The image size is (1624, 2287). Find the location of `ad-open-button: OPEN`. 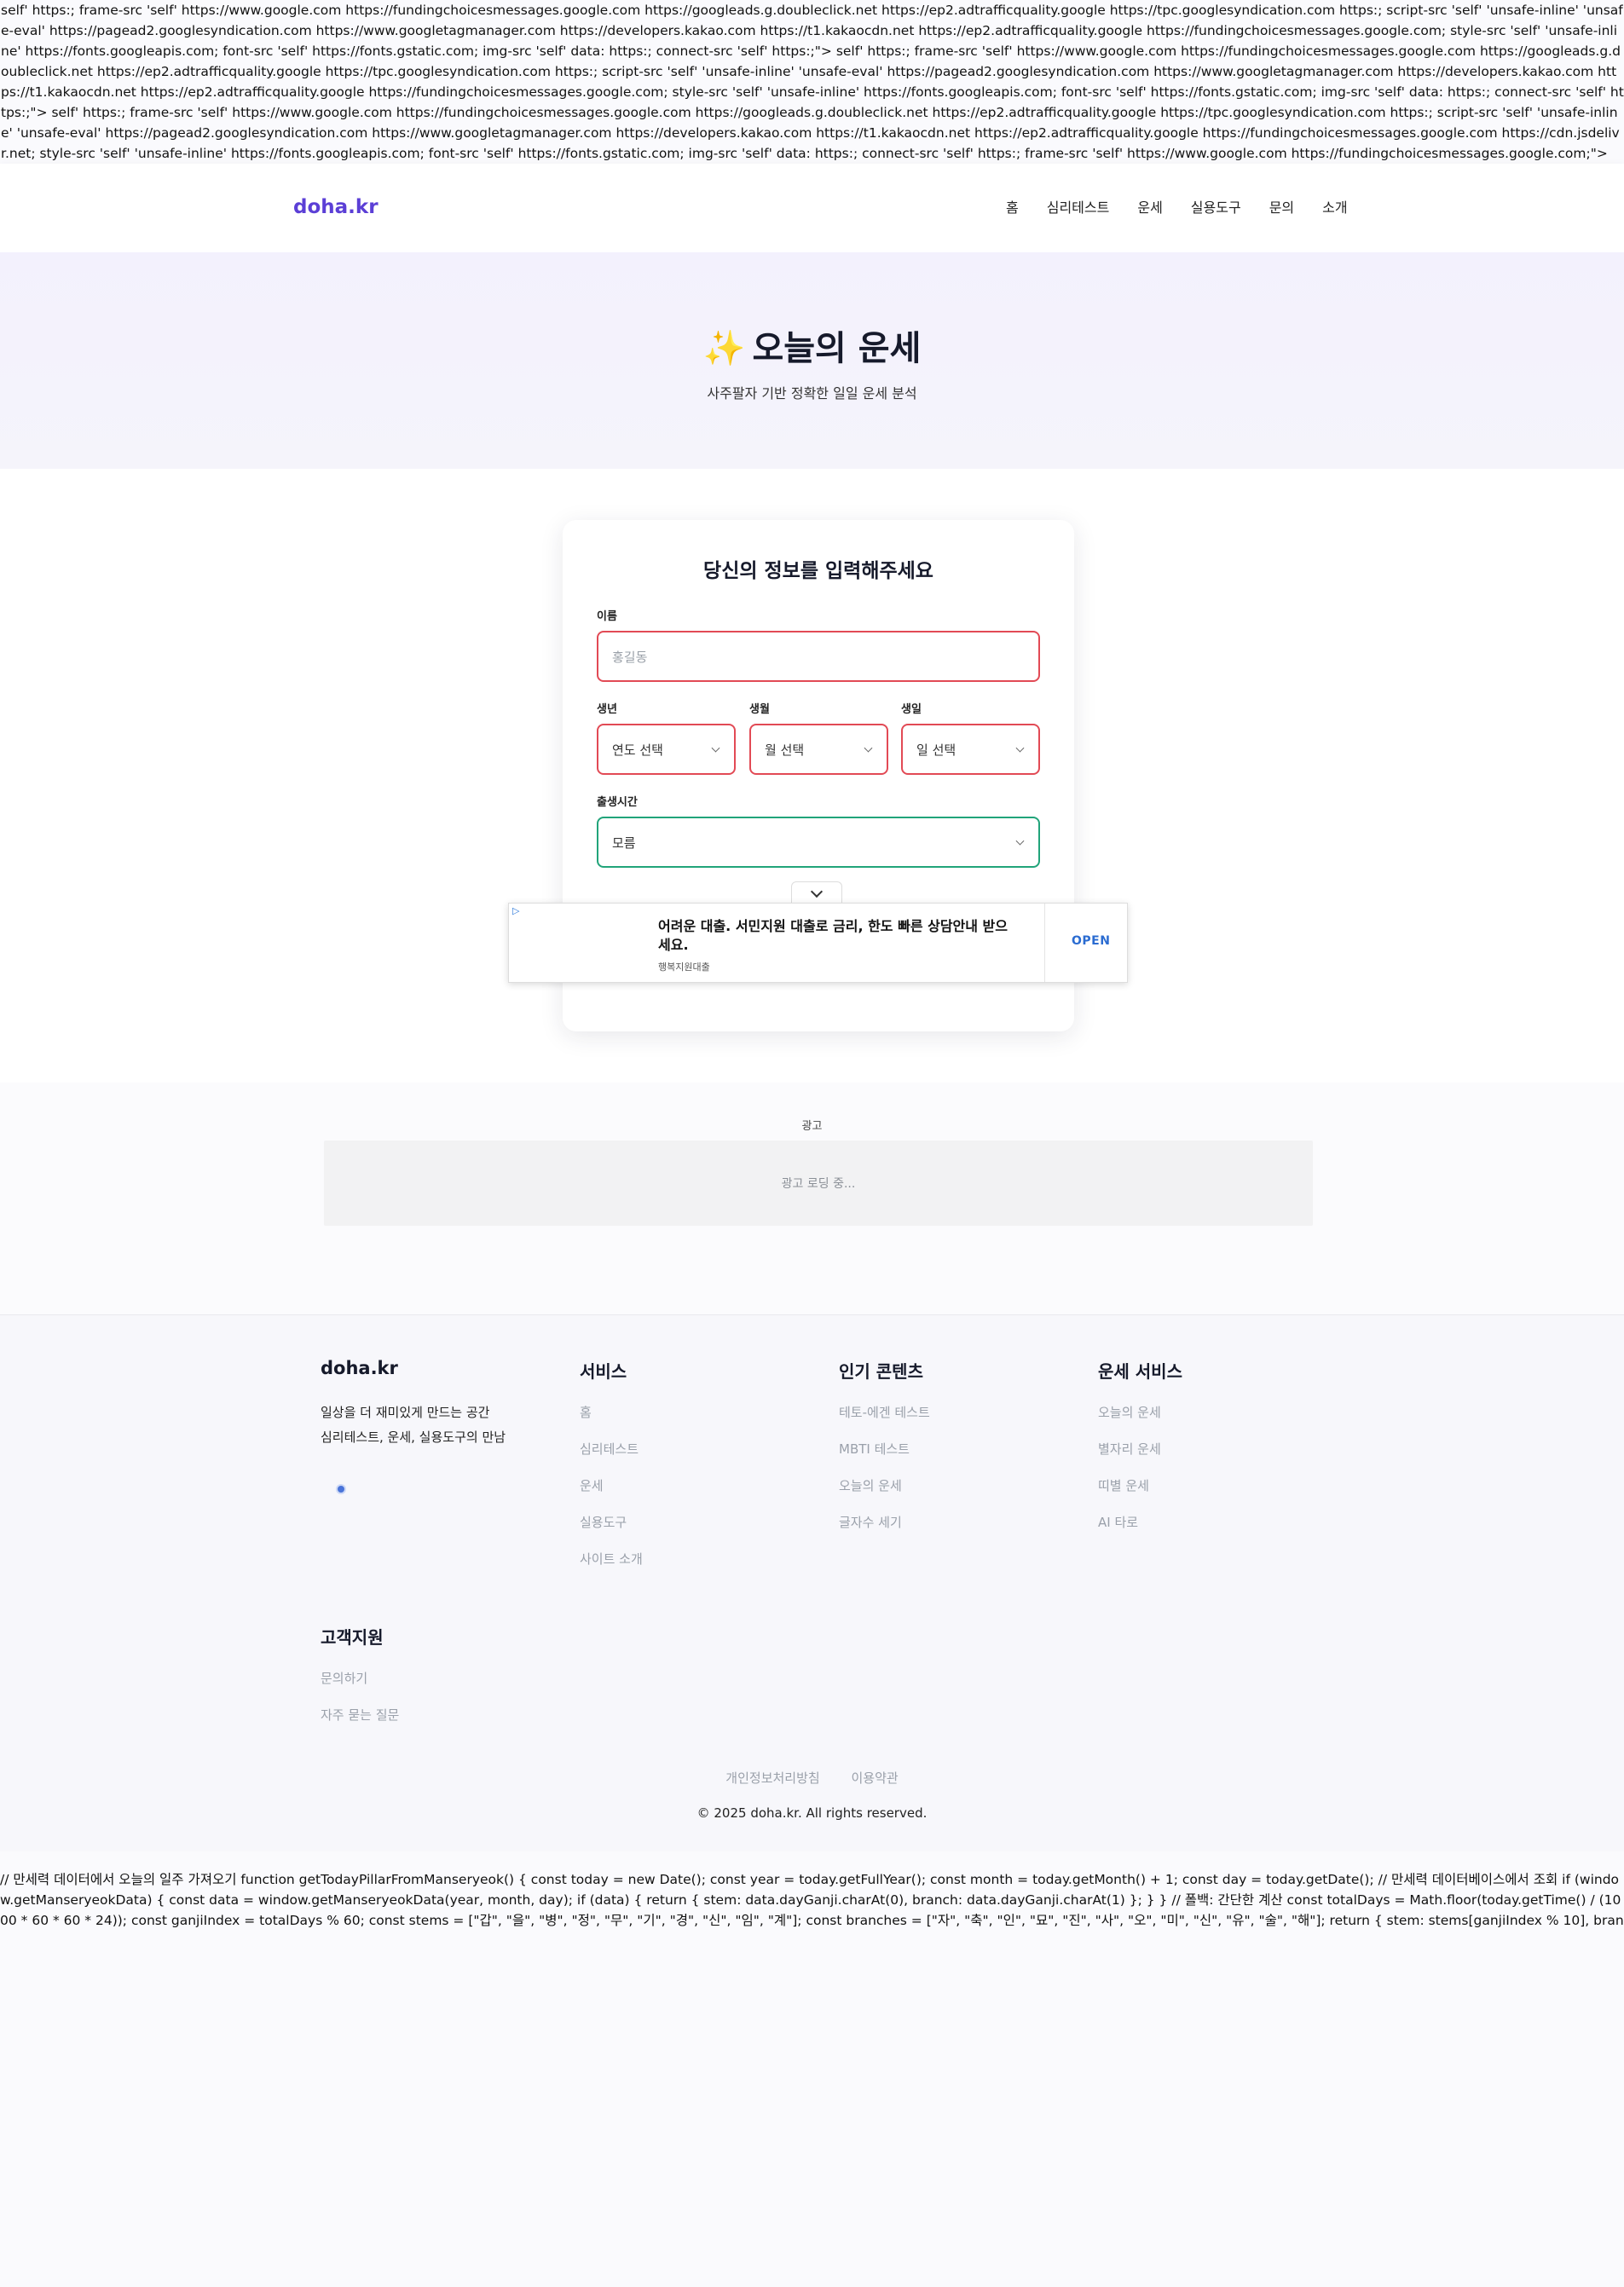

ad-open-button: OPEN is located at coordinates (1091, 941).